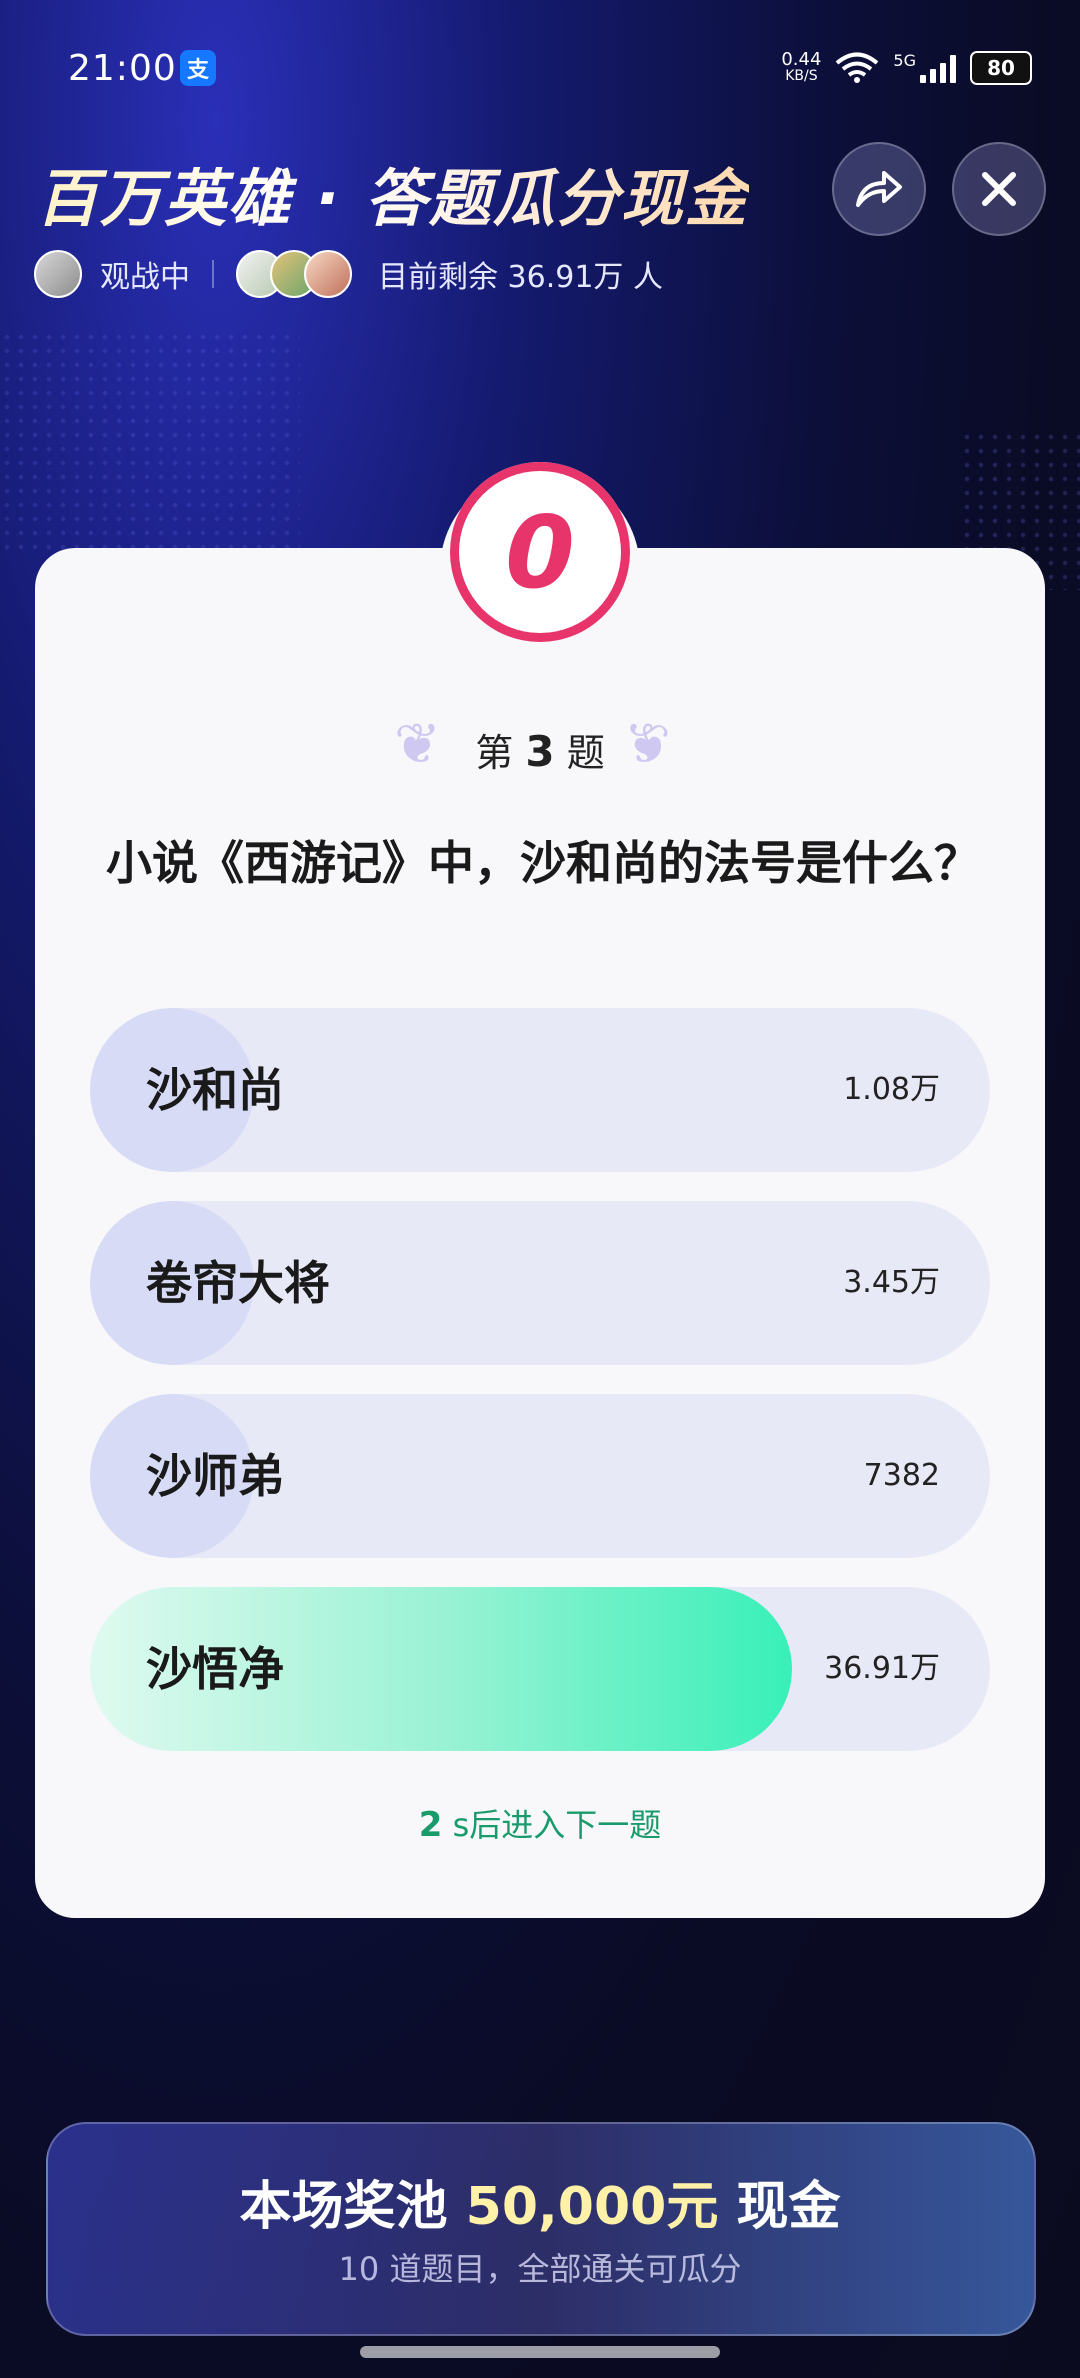 The image size is (1080, 2378). Describe the element at coordinates (540, 1669) in the screenshot. I see `answer-option-correct: 沙悟净 36.91万` at that location.